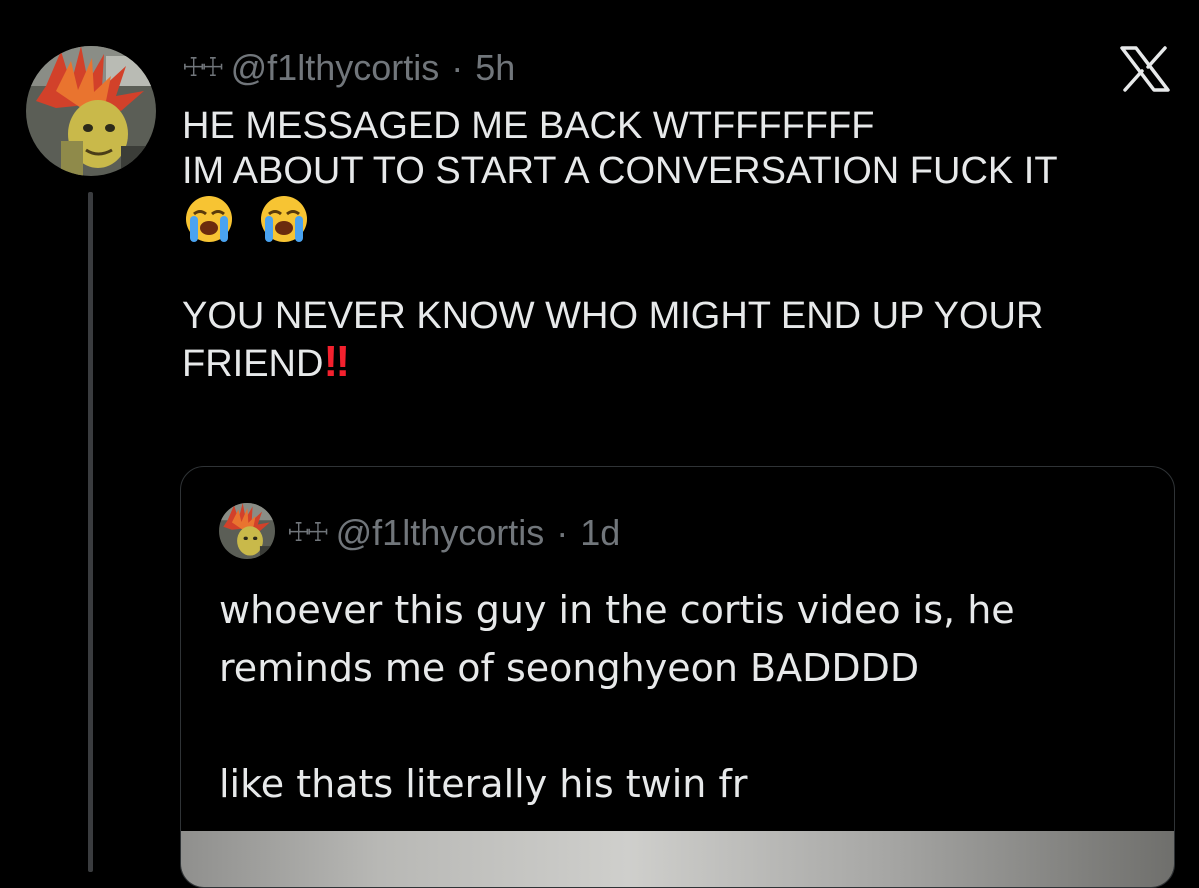  Describe the element at coordinates (335, 68) in the screenshot. I see `author-handle: @f1lthycortis` at that location.